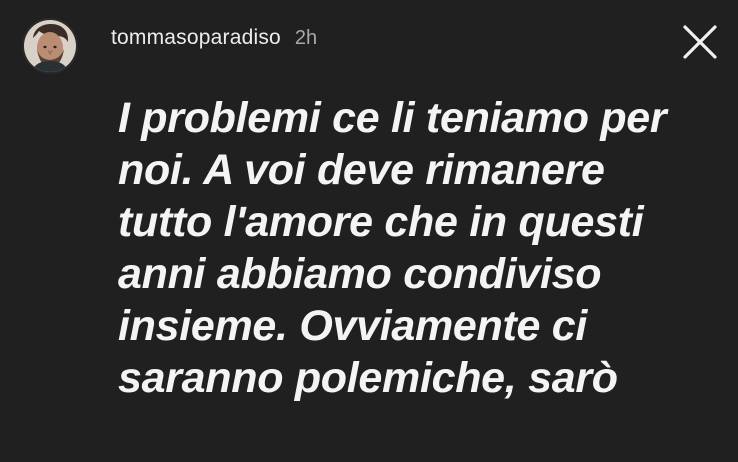 The width and height of the screenshot is (738, 462). I want to click on caption-line: saranno polemiche, sarò, so click(368, 378).